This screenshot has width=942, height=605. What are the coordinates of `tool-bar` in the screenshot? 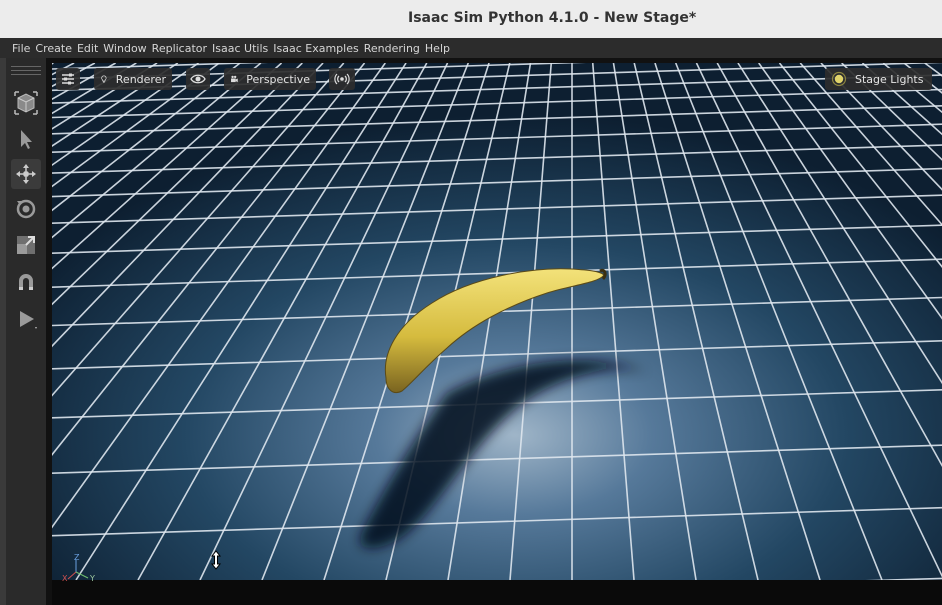 It's located at (26, 331).